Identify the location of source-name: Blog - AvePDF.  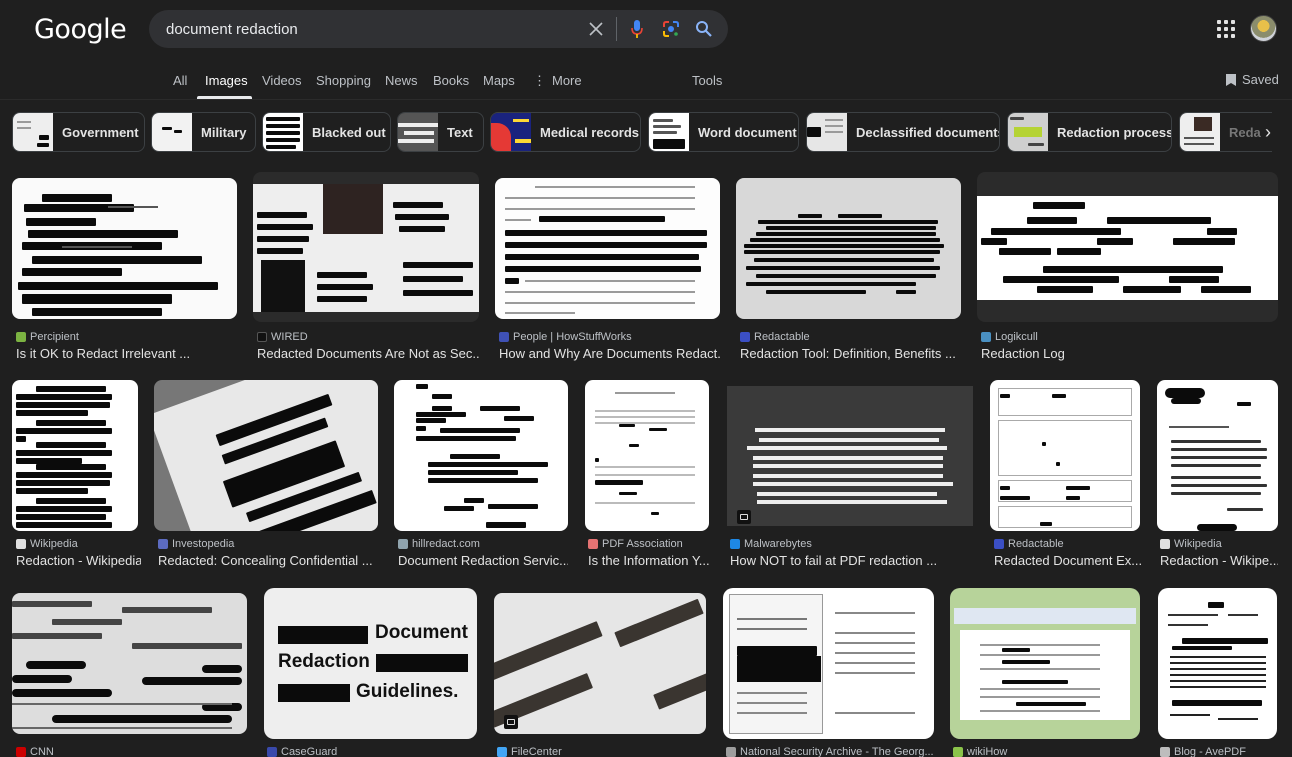
(1210, 751).